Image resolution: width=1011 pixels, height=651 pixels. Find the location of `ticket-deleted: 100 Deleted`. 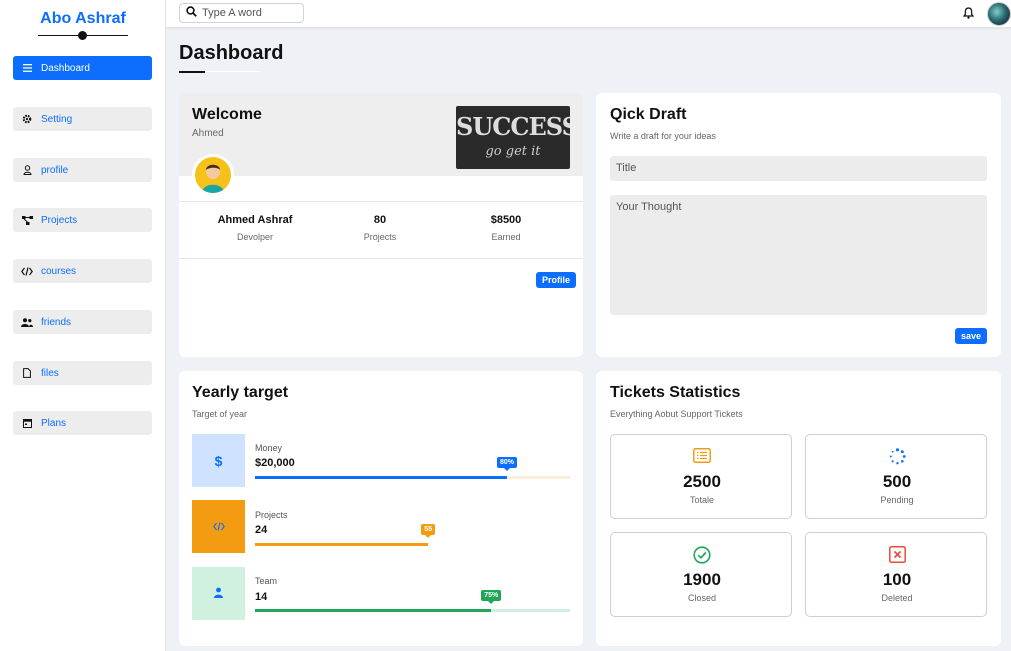

ticket-deleted: 100 Deleted is located at coordinates (896, 574).